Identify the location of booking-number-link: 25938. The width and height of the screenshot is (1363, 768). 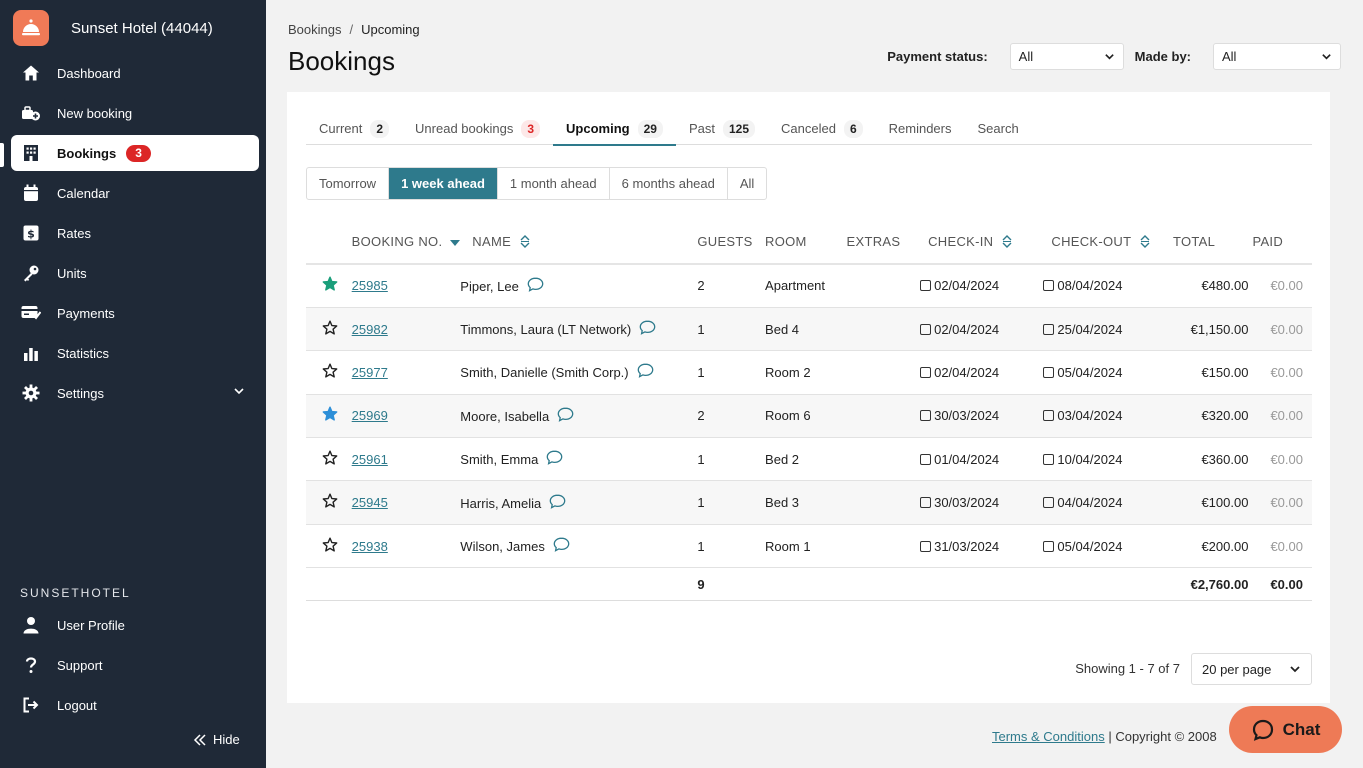
(370, 546).